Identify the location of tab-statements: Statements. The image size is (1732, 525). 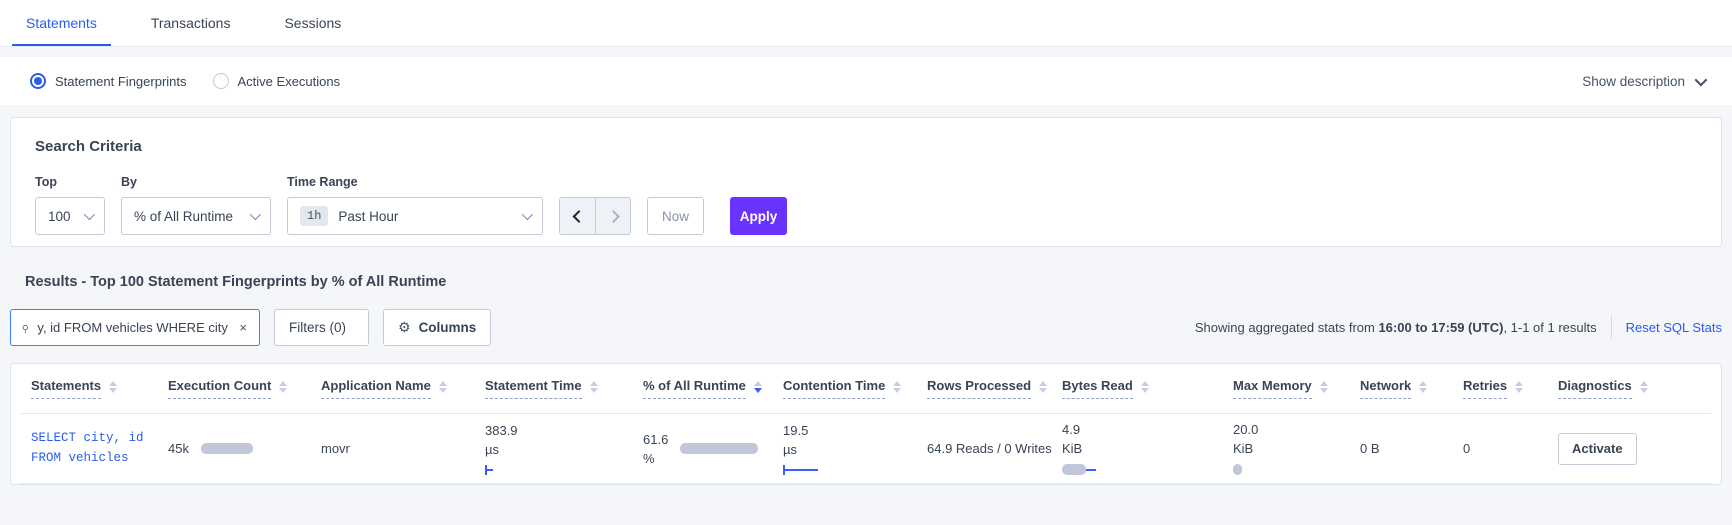
(61, 23).